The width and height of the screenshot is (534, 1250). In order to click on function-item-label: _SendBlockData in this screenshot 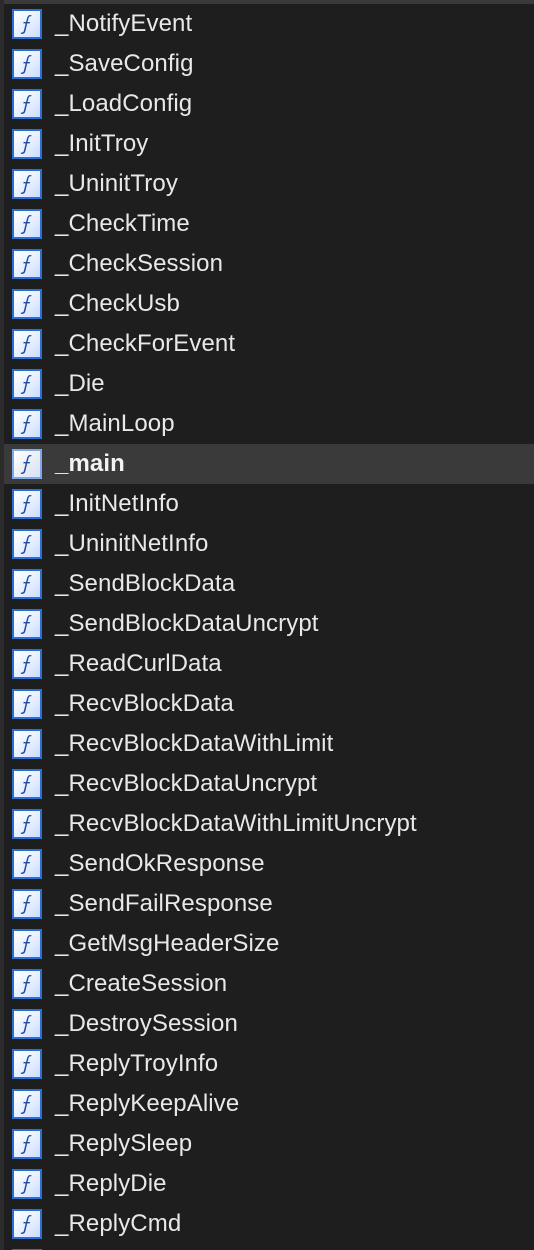, I will do `click(145, 583)`.